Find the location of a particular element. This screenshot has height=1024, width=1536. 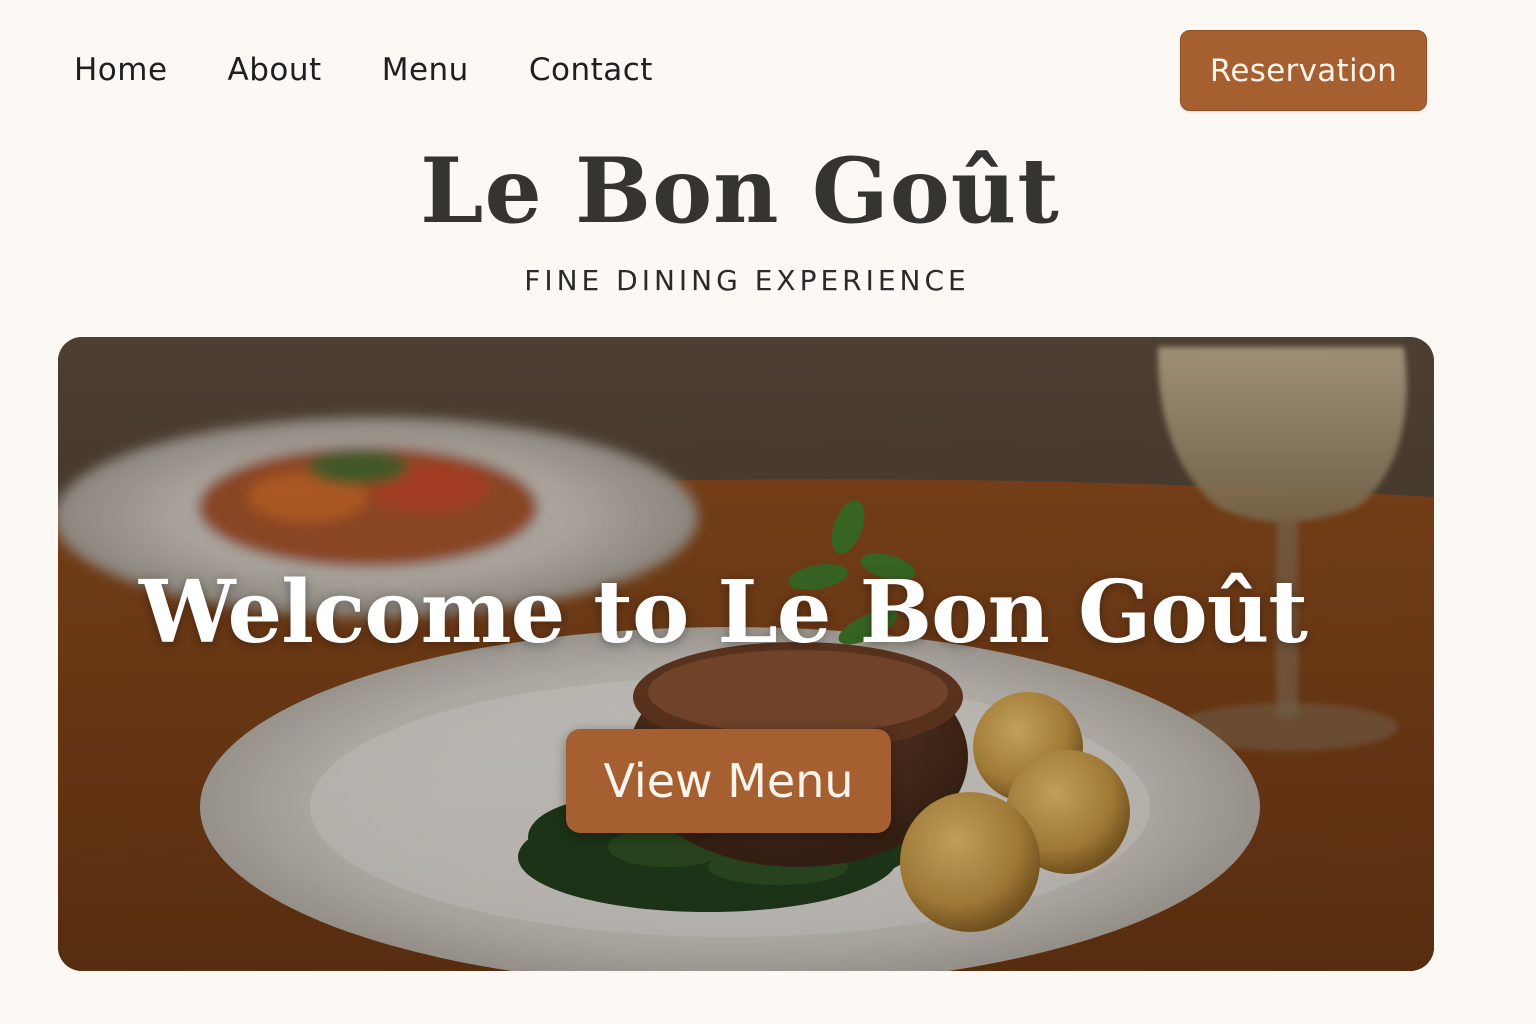

brand-title: Le Bon Goût is located at coordinates (740, 191).